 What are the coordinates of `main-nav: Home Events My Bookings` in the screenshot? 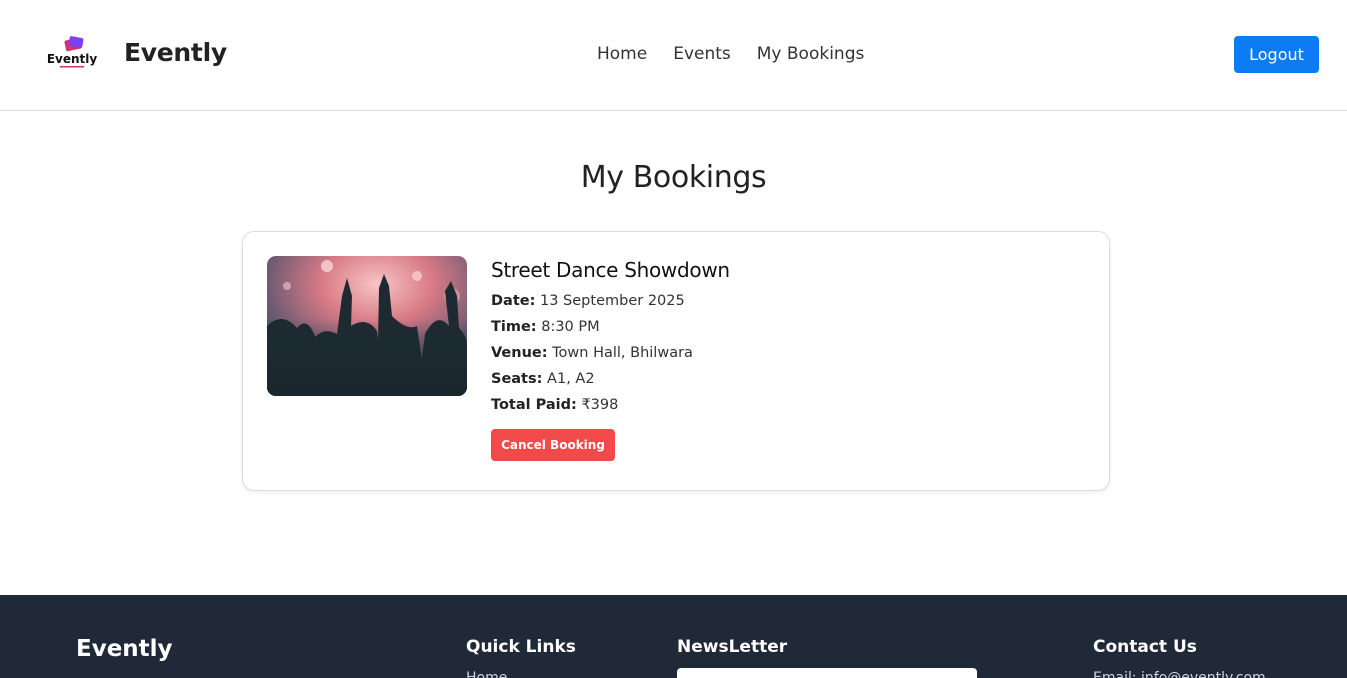 It's located at (730, 54).